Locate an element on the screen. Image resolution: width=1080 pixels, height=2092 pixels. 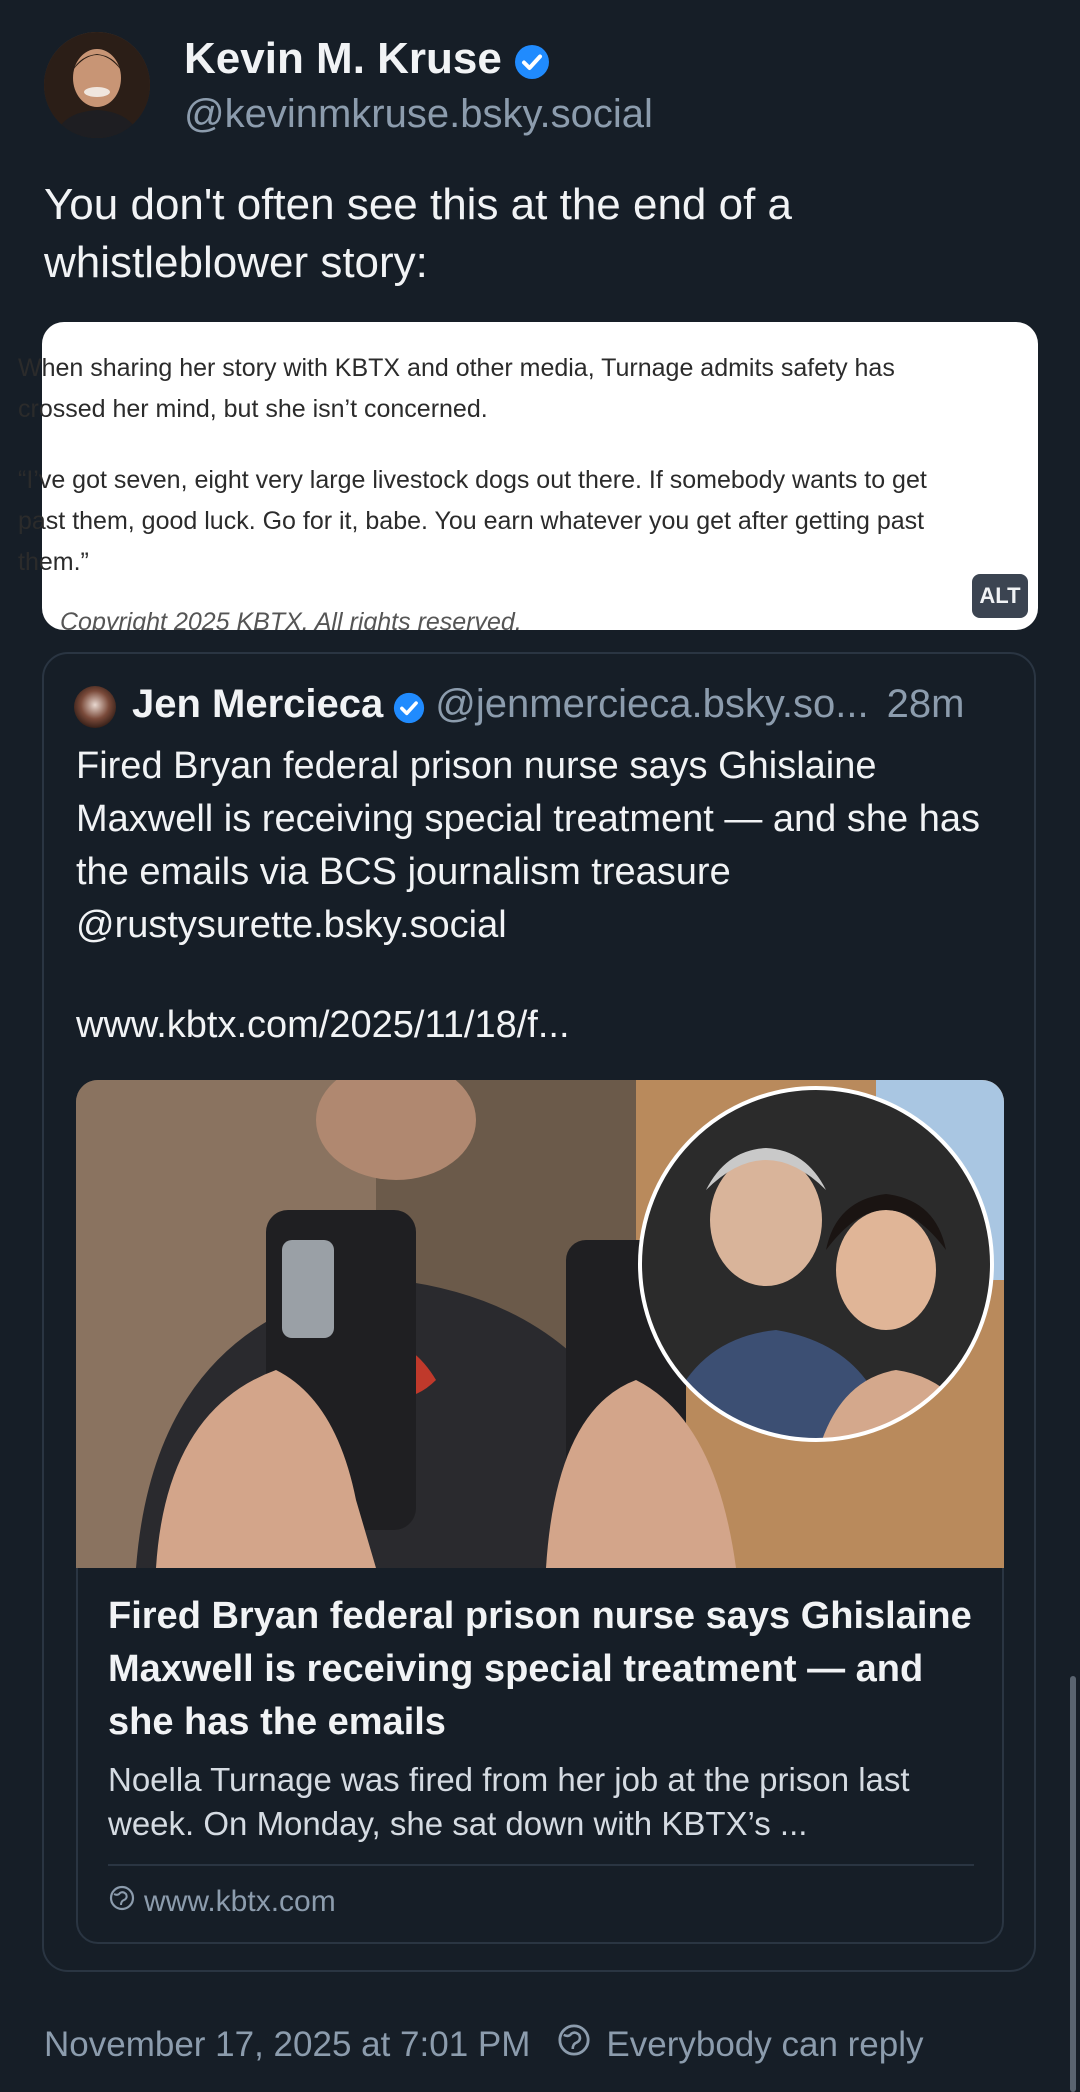
reply-setting: Everybody can reply is located at coordinates (740, 2044).